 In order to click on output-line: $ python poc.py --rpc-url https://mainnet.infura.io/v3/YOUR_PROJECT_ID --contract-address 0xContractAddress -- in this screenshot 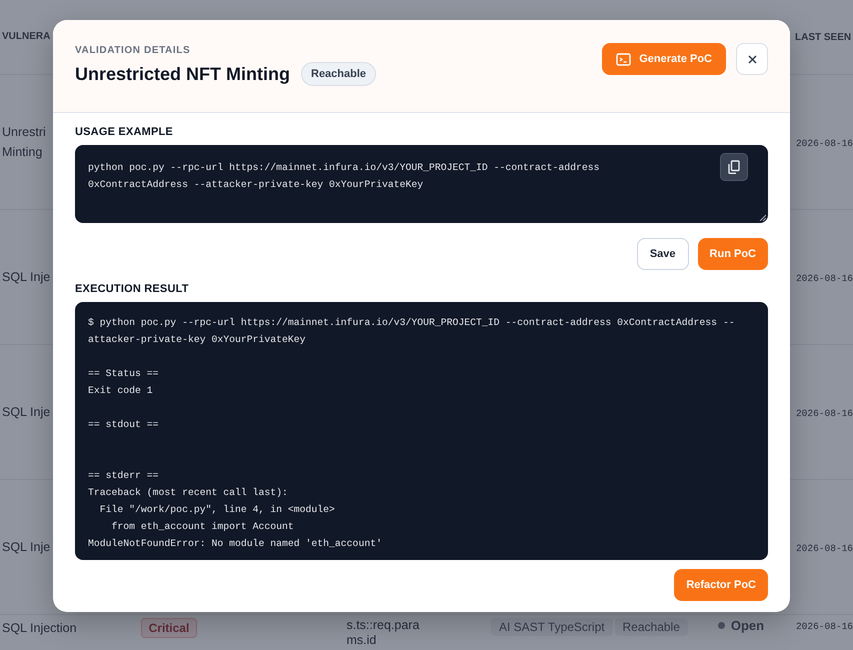, I will do `click(411, 322)`.